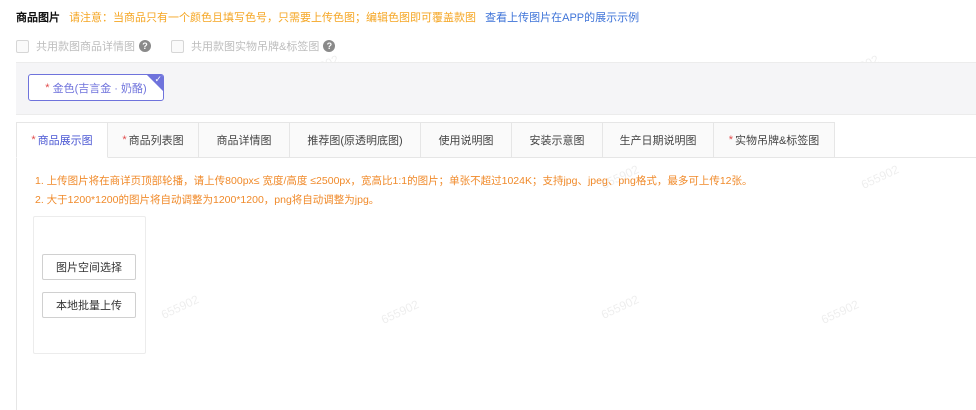 This screenshot has height=410, width=976. I want to click on image-space-select-button: 图片空间选择, so click(89, 267).